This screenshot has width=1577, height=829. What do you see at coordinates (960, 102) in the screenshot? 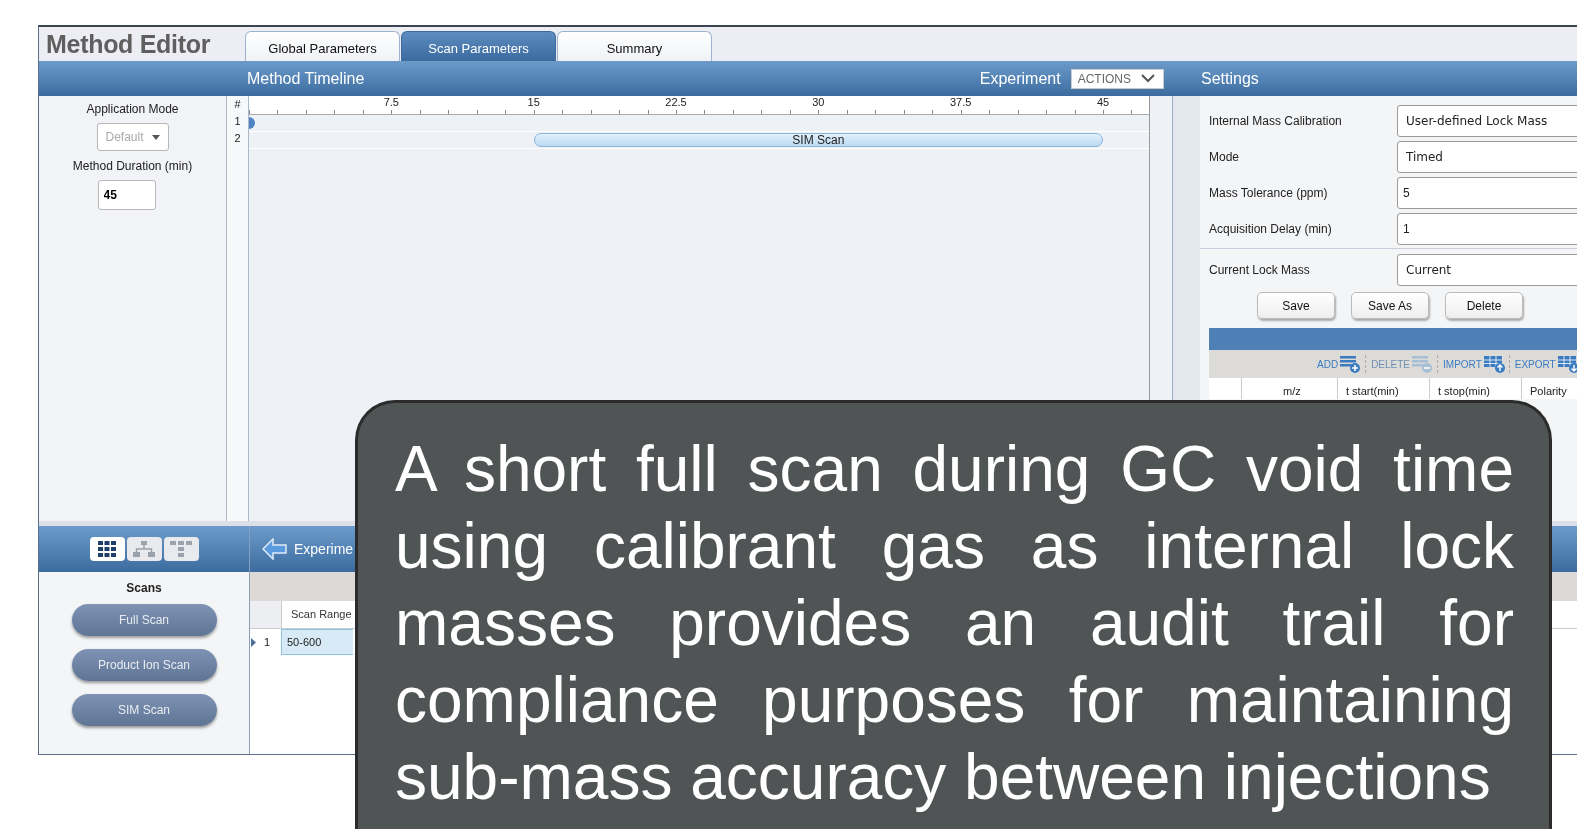
I see `axis-tick-label: 37.5` at bounding box center [960, 102].